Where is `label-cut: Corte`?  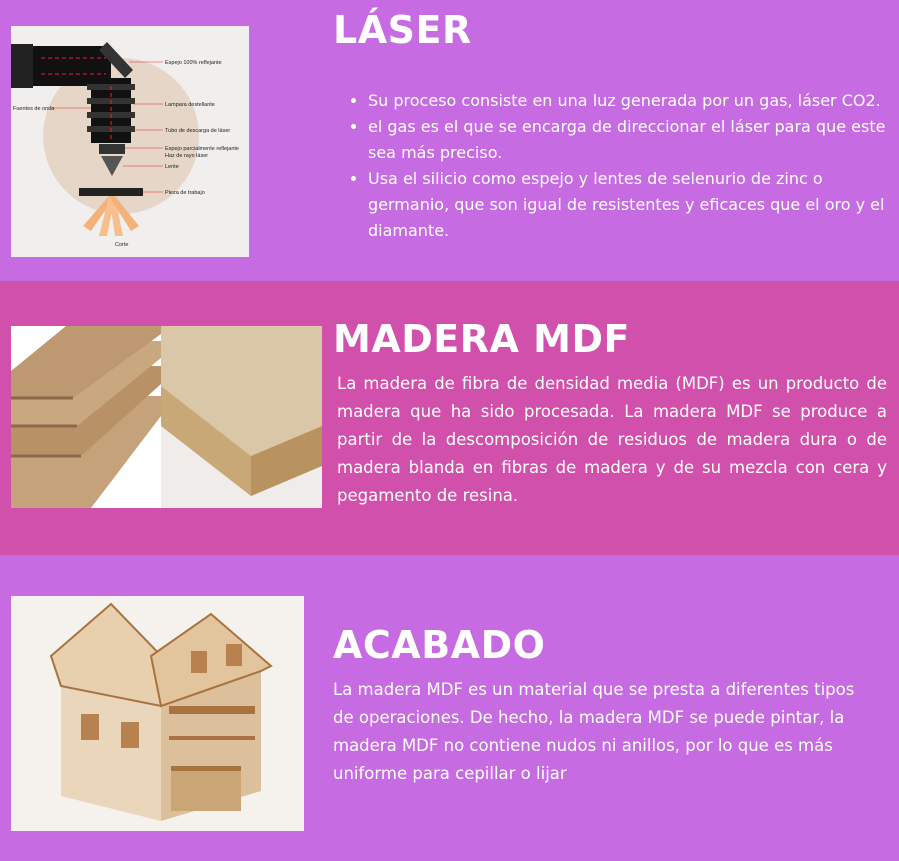 label-cut: Corte is located at coordinates (121, 245).